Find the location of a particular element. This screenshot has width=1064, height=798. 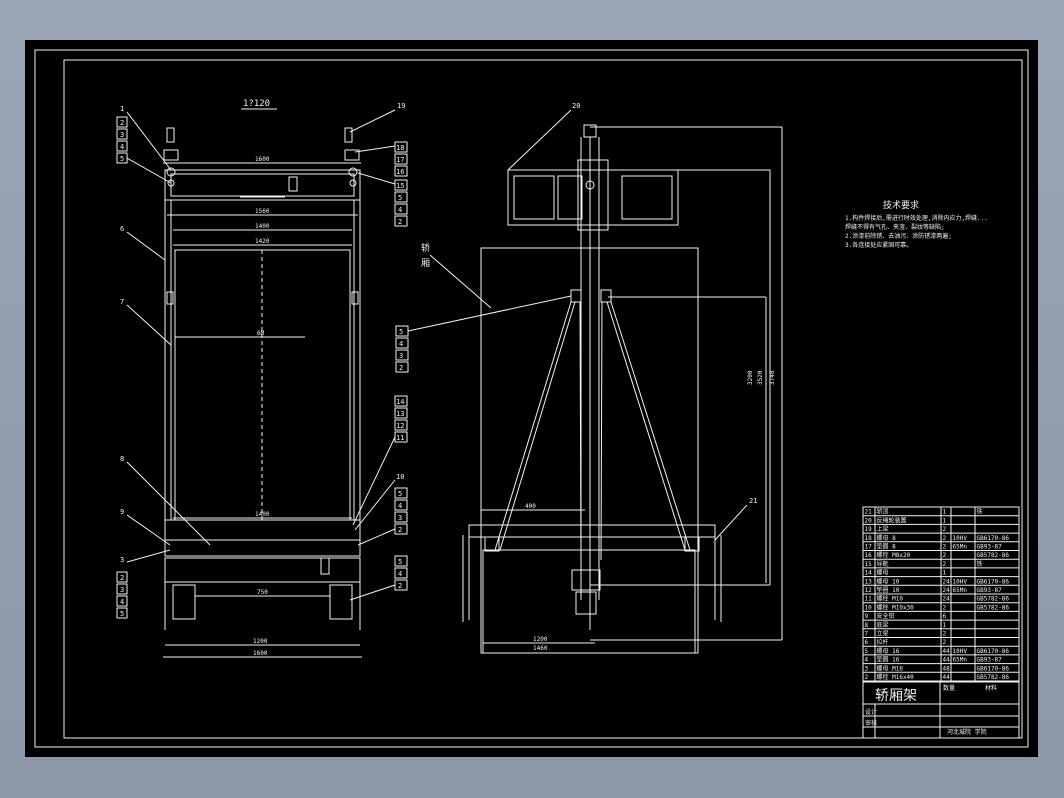

svg-text: 12 is located at coordinates (400, 426).